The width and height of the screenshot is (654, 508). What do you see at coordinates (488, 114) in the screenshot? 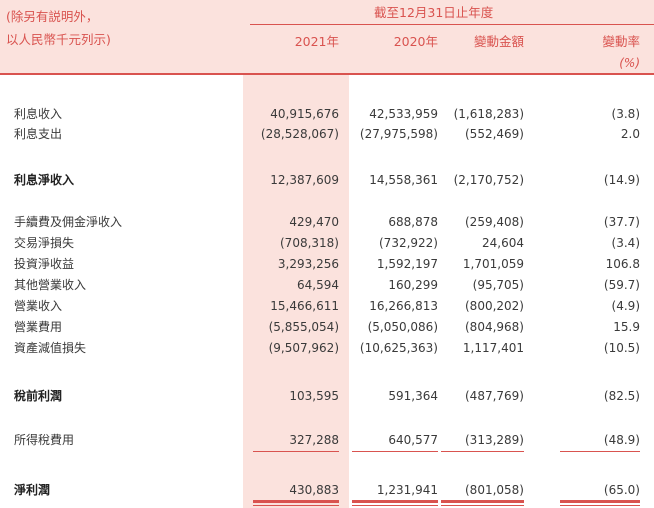
I see `value-change: (1,618,283)` at bounding box center [488, 114].